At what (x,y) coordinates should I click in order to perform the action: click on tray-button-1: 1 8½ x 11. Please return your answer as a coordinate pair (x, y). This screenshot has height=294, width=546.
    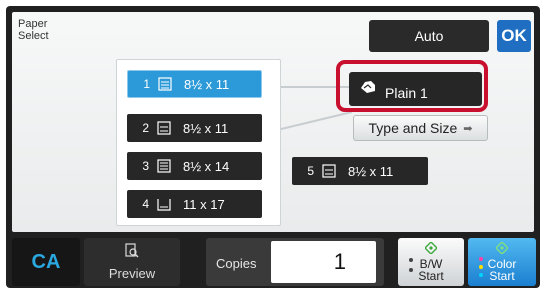
    Looking at the image, I should click on (194, 84).